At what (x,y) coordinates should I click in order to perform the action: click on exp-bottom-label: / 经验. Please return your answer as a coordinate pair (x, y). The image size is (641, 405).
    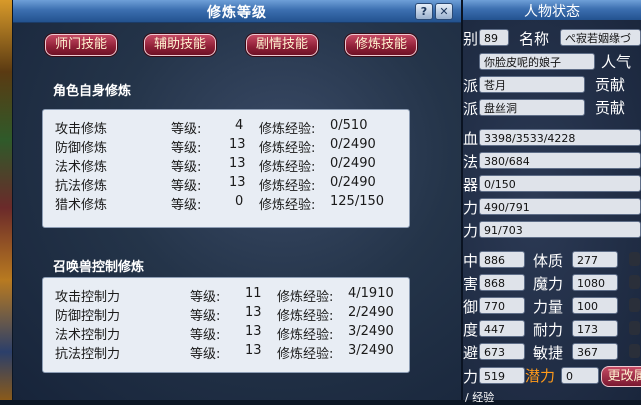
    Looking at the image, I should click on (480, 397).